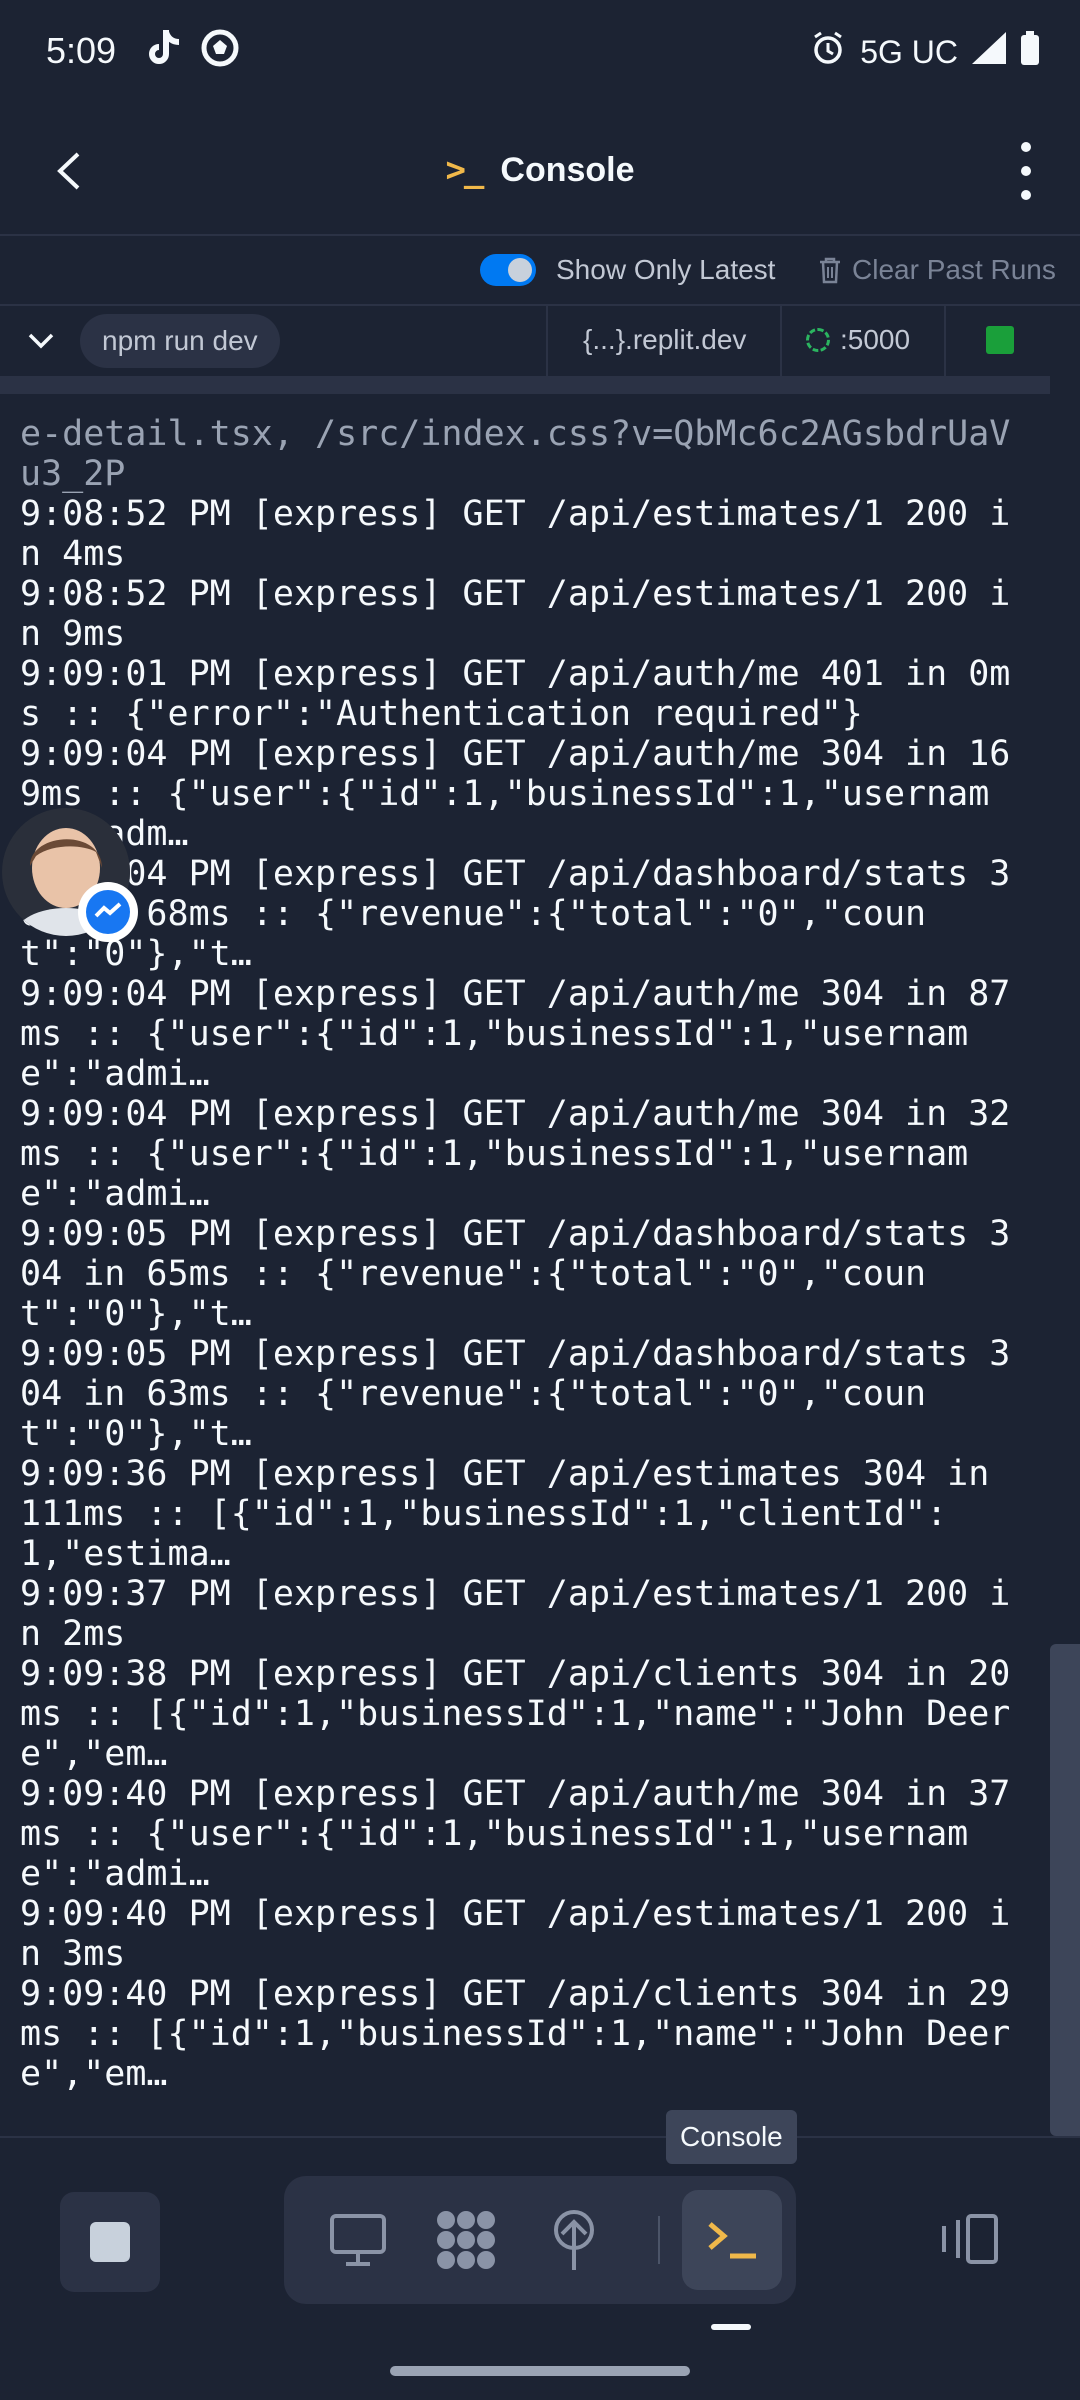  Describe the element at coordinates (875, 339) in the screenshot. I see `port-label: :5000` at that location.